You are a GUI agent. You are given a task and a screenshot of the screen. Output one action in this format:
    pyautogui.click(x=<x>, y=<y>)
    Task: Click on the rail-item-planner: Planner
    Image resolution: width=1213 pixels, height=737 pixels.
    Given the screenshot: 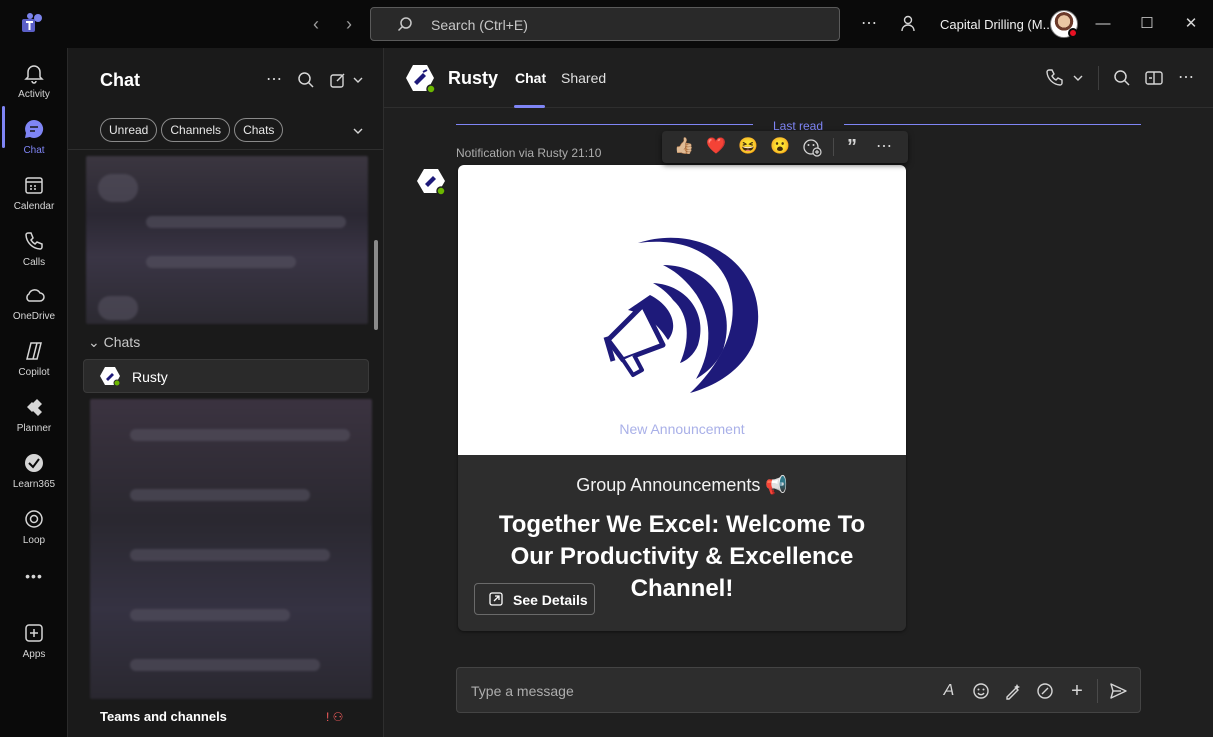 What is the action you would take?
    pyautogui.click(x=34, y=414)
    